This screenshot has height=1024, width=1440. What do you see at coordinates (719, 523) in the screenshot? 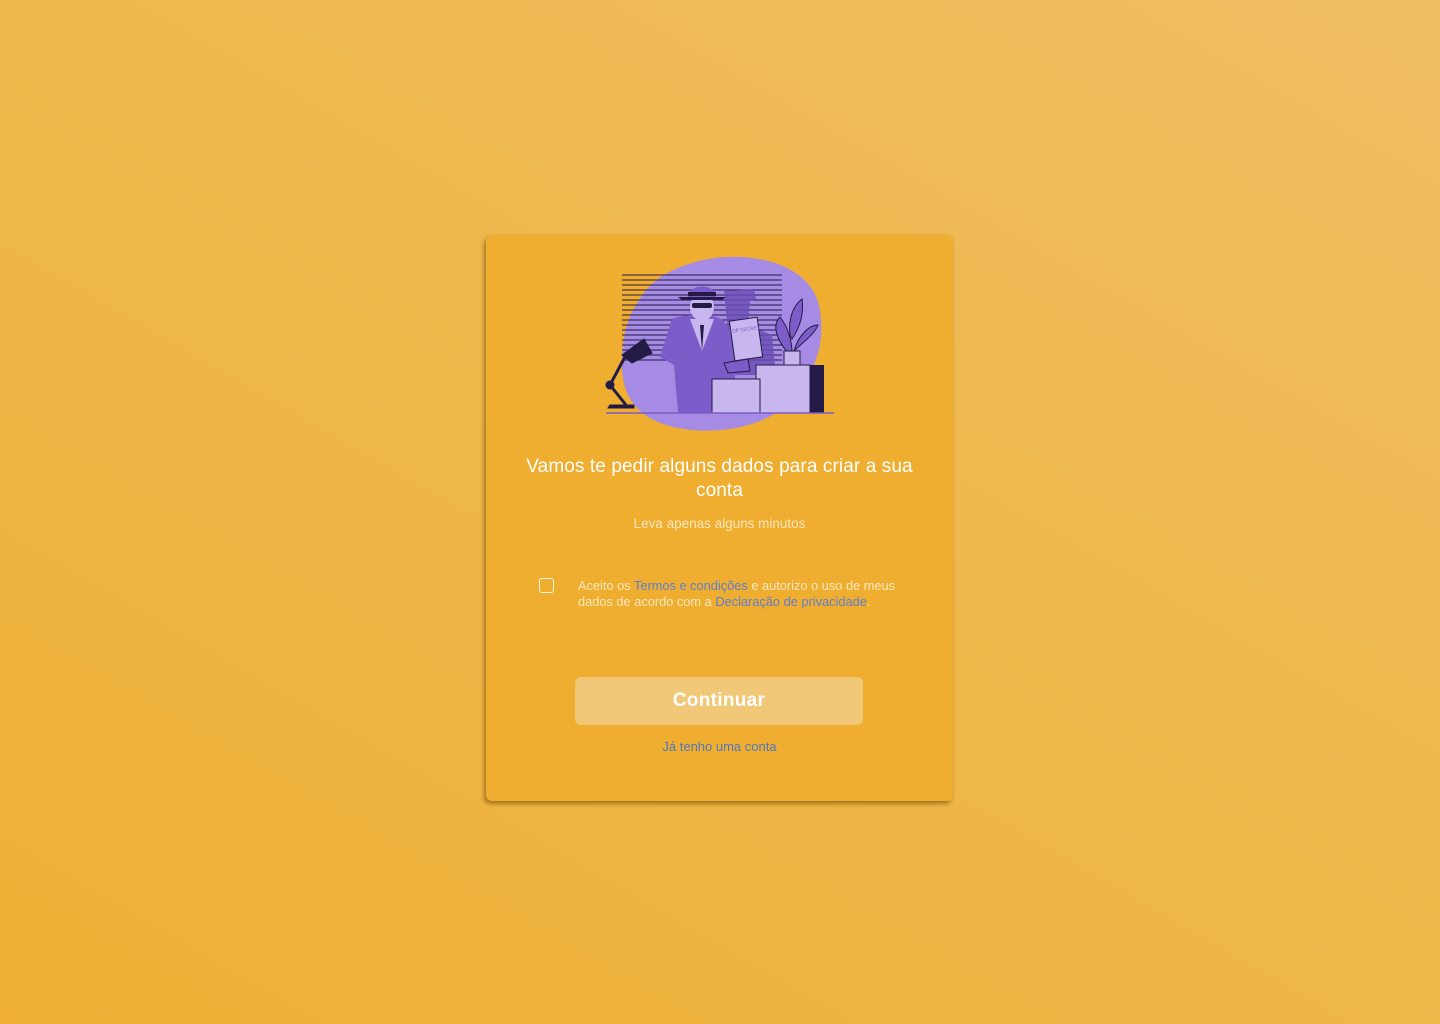
I see `page-subtitle: Leva apenas alguns minutos` at bounding box center [719, 523].